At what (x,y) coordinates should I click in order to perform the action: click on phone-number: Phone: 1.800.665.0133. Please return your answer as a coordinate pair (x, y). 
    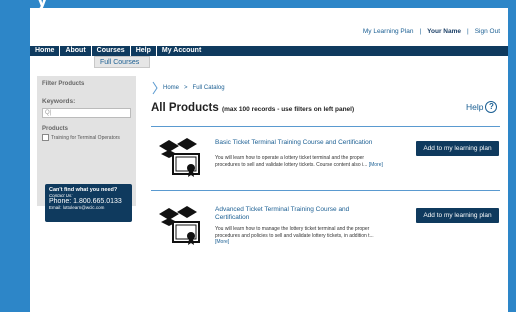
    Looking at the image, I should click on (85, 201).